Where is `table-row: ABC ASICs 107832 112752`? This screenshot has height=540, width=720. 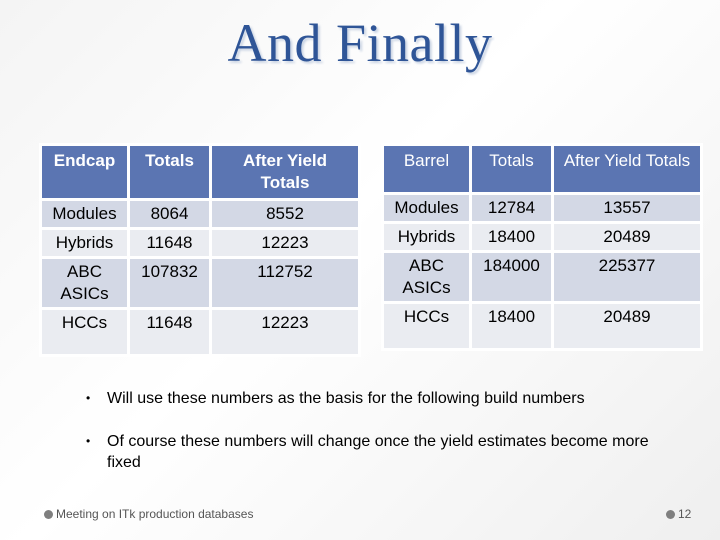
table-row: ABC ASICs 107832 112752 is located at coordinates (200, 283).